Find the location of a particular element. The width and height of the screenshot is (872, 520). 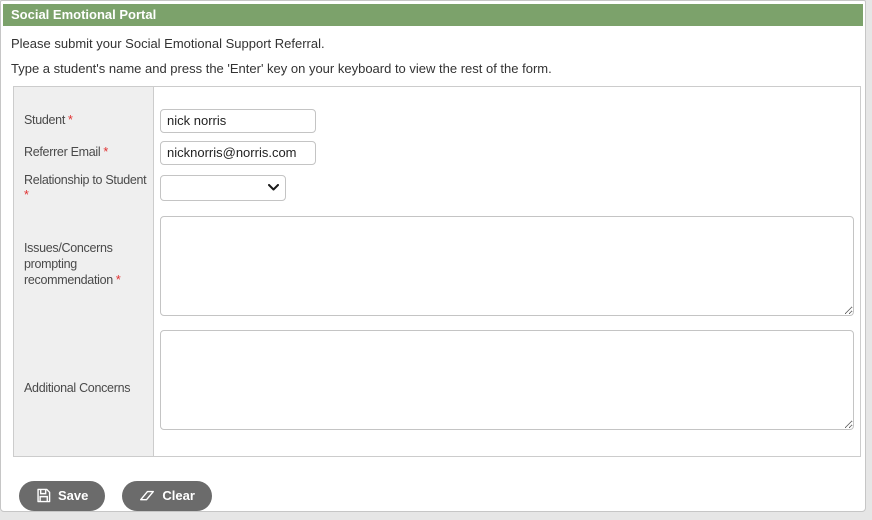

relationship-select-wrap is located at coordinates (223, 188).